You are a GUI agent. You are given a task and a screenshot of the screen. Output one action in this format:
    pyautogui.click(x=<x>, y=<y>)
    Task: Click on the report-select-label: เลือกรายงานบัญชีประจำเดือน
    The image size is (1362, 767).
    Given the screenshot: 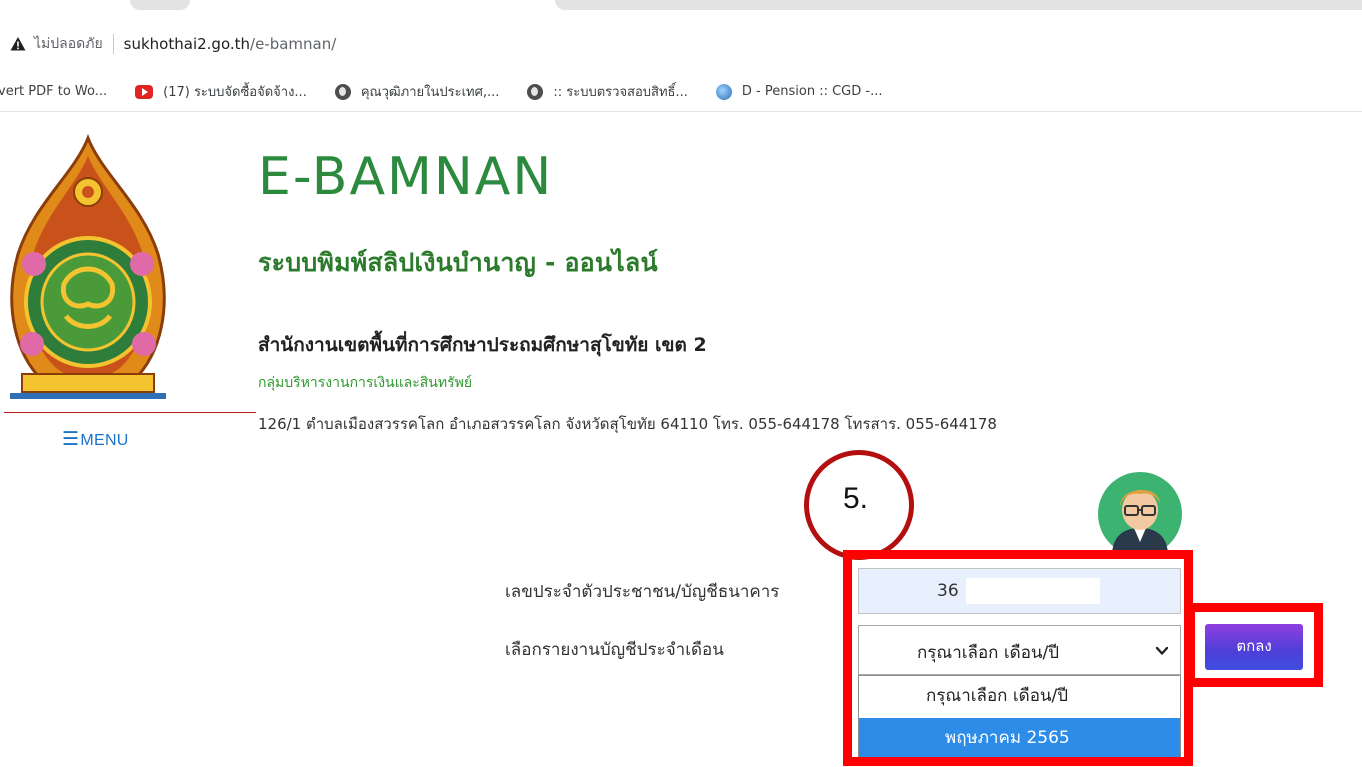 What is the action you would take?
    pyautogui.click(x=614, y=650)
    